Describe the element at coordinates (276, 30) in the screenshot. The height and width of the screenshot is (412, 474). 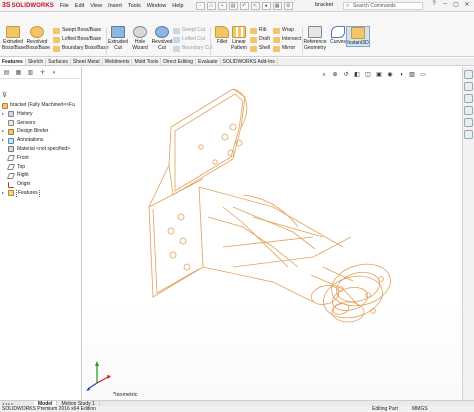
I see `wrap-icon` at that location.